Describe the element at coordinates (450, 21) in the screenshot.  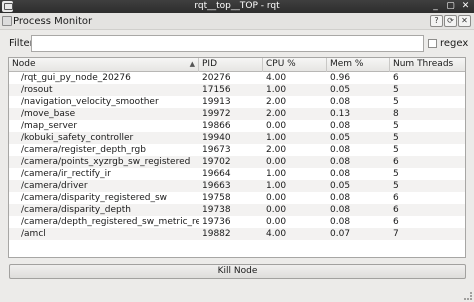
I see `reload-icon: ⟳` at that location.